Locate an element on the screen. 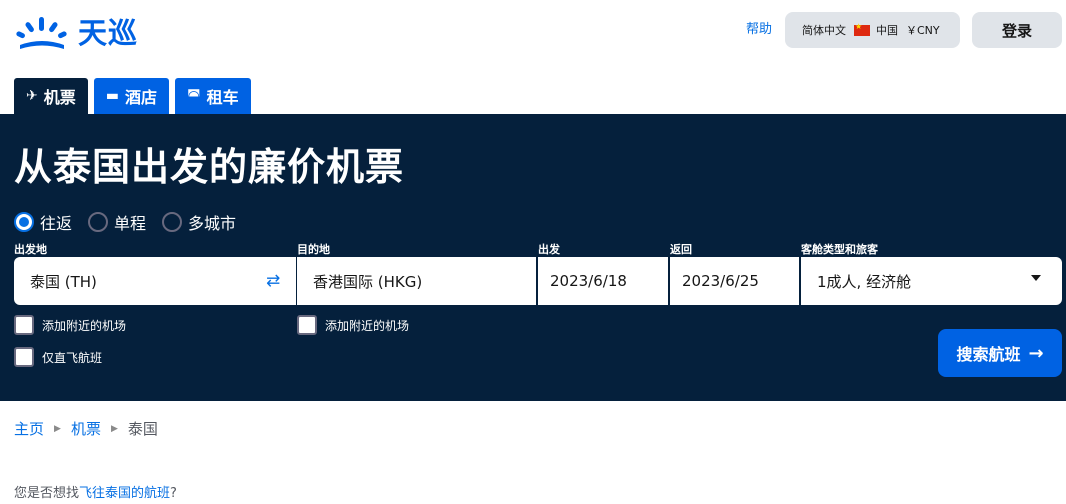 This screenshot has height=504, width=1066. trip-type-selector: 往返 单程 多城市 is located at coordinates (133, 222).